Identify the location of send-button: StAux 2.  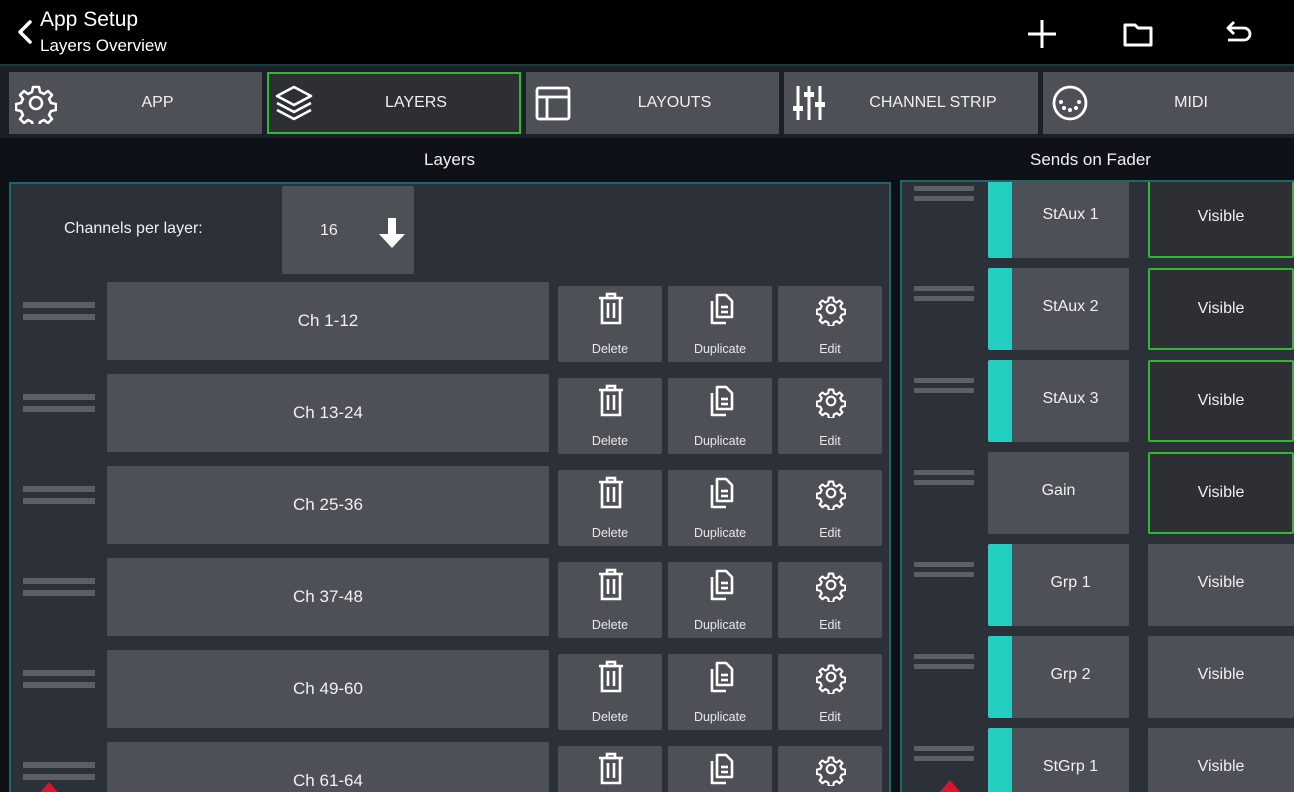
(1058, 309).